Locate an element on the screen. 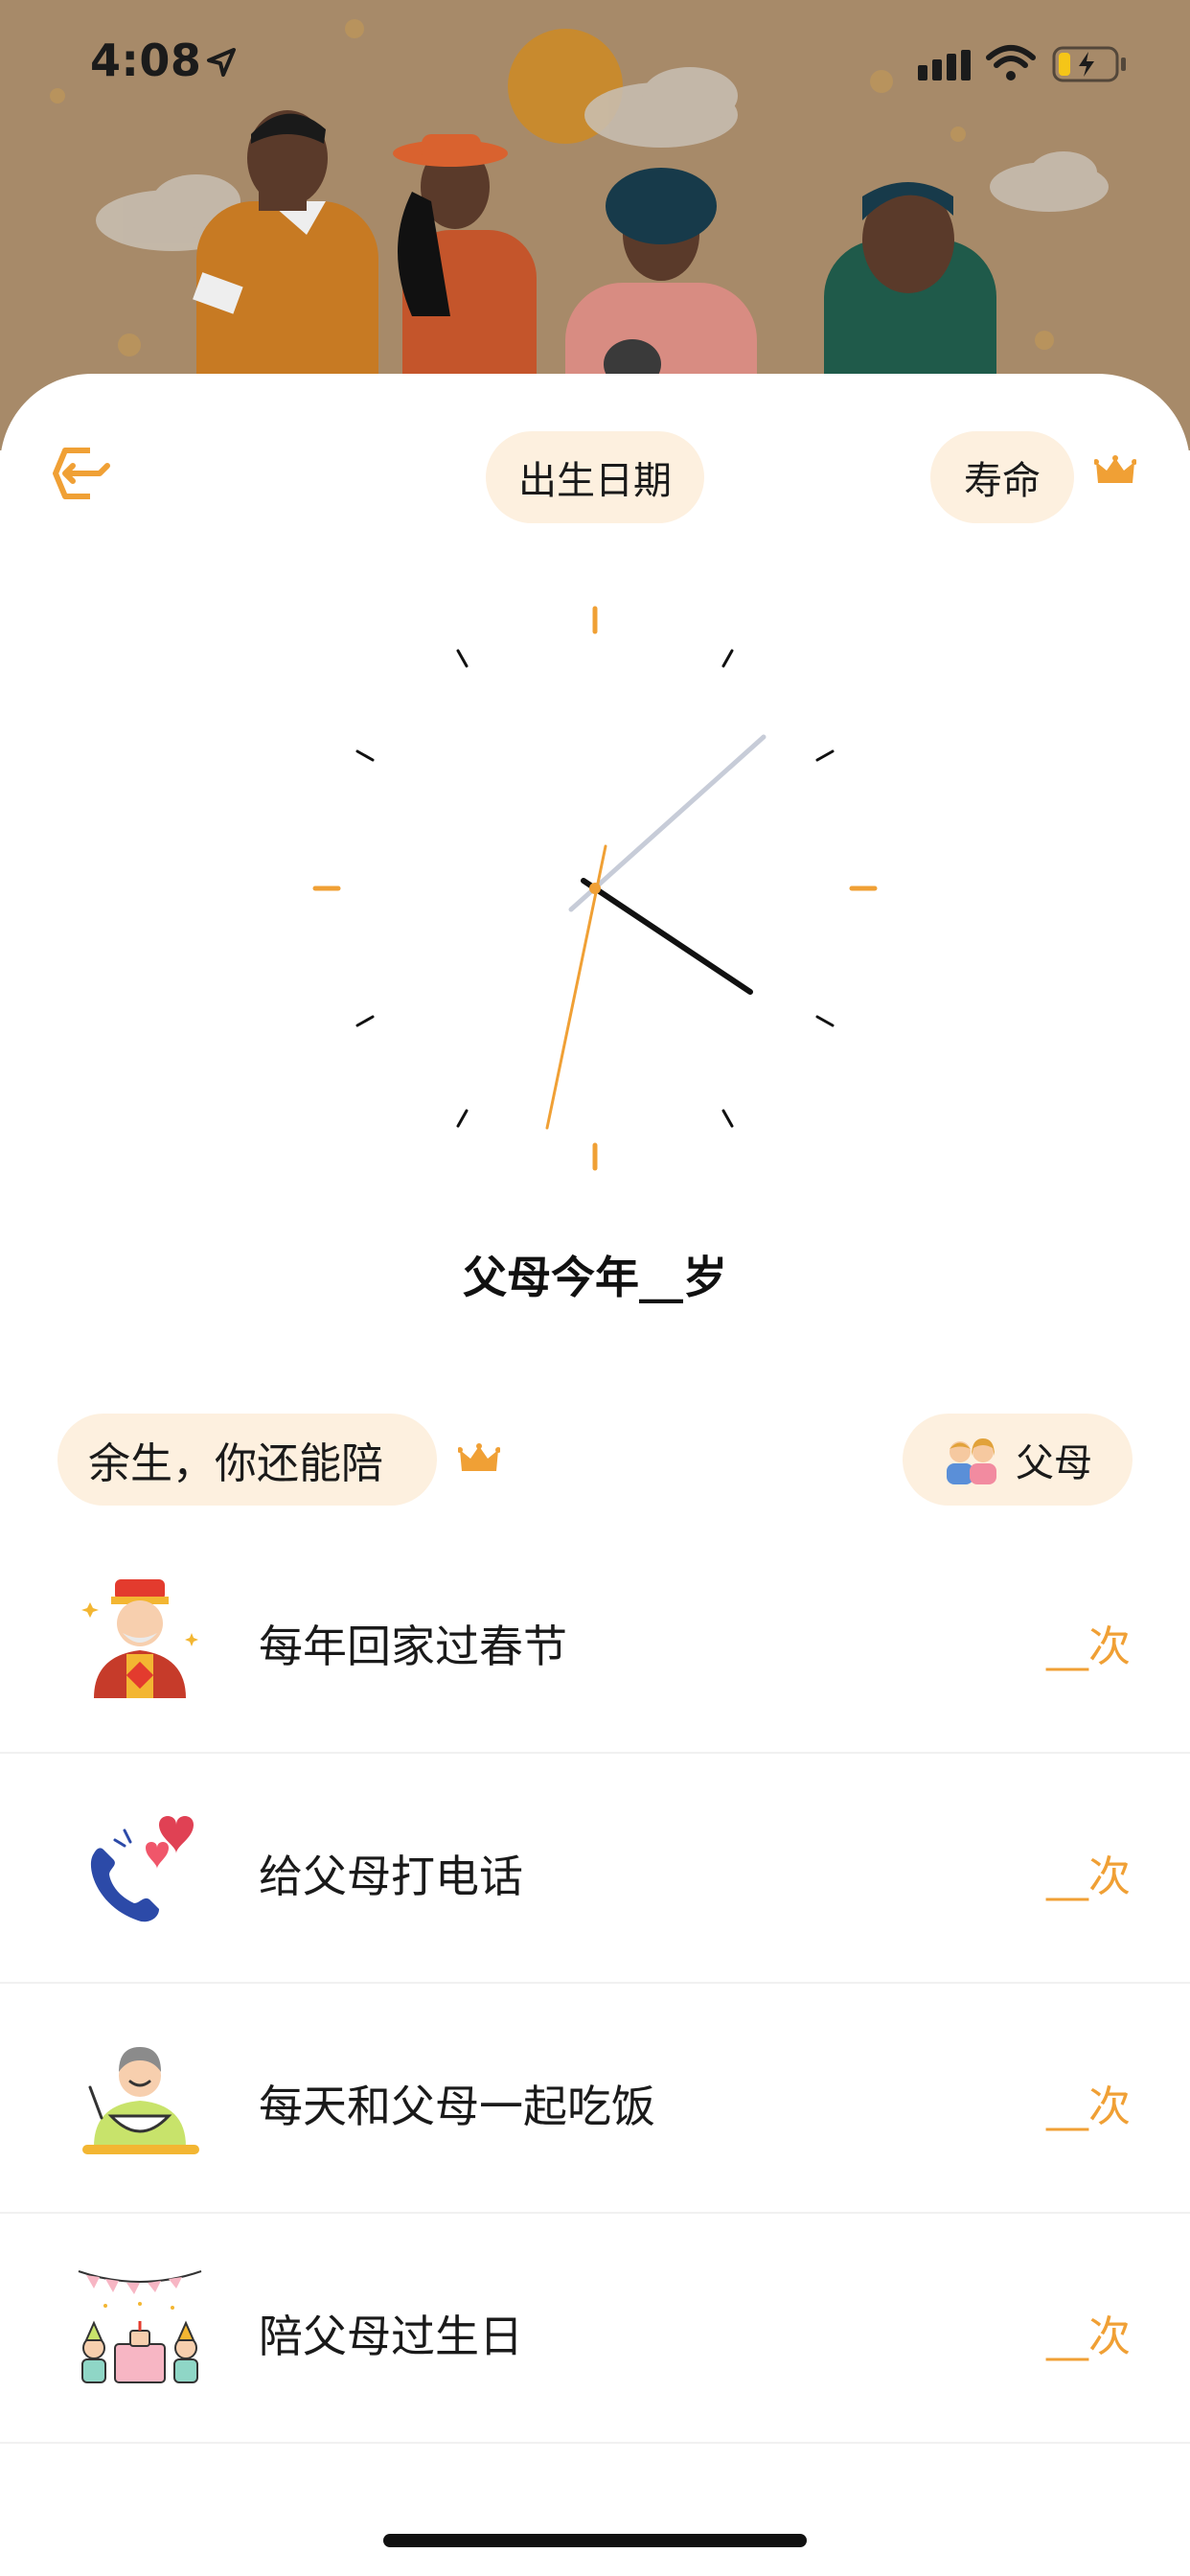 This screenshot has height=2576, width=1190. parents-selector-button: 父母 is located at coordinates (1018, 1460).